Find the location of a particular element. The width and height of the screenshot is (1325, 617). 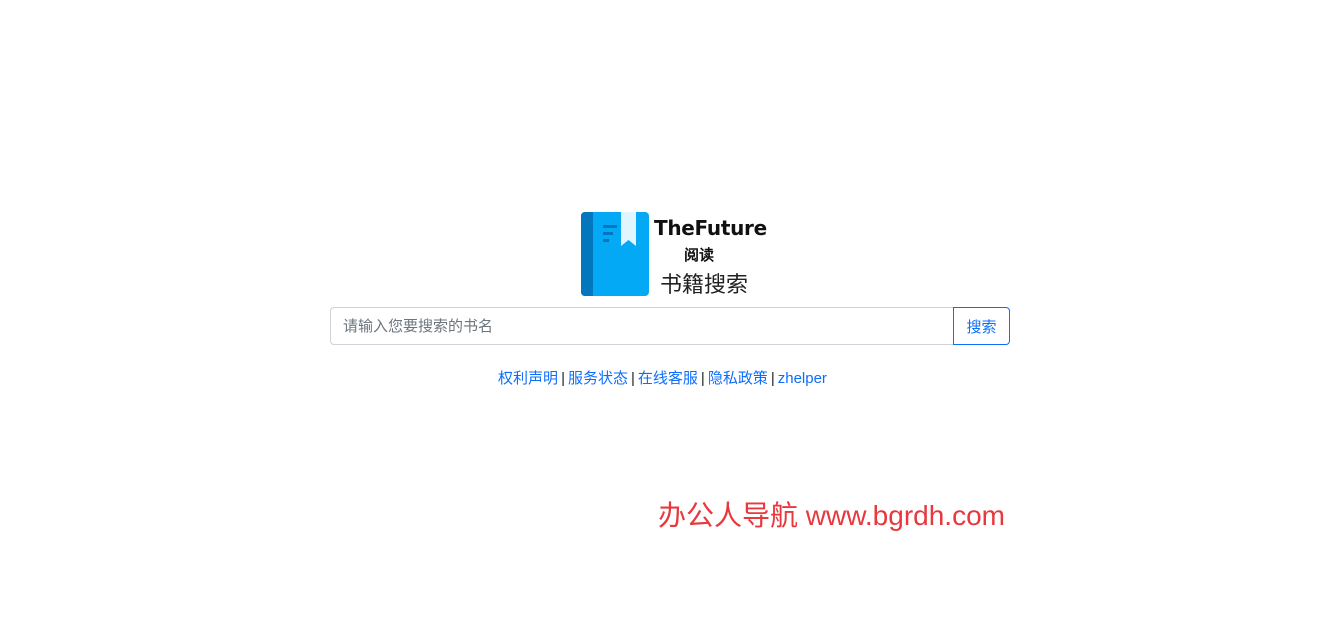

link-online-support: 在线客服 is located at coordinates (668, 378).